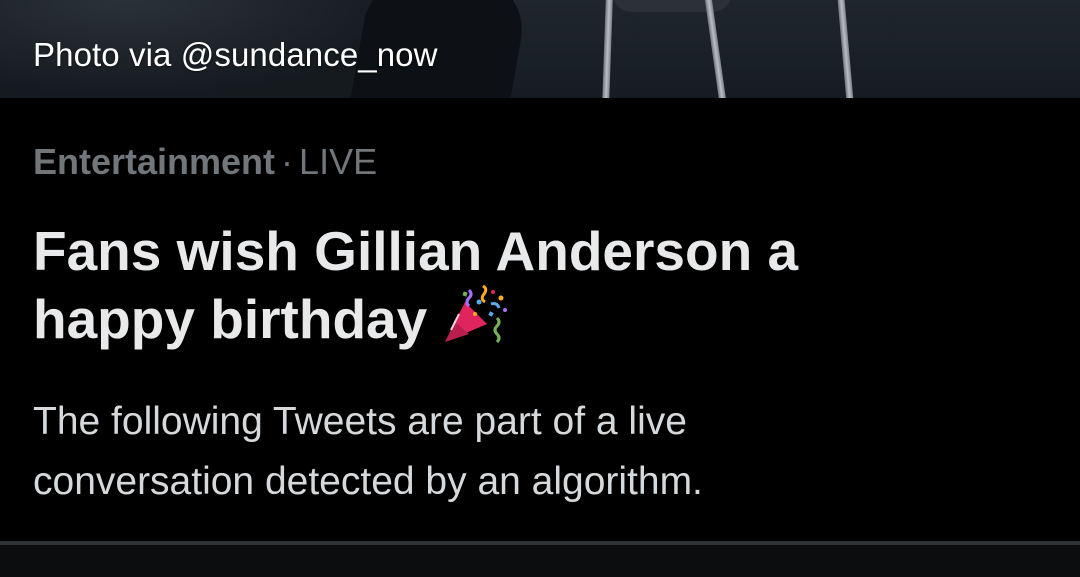  I want to click on headline-line-1: Fans wish Gillian Anderson a, so click(416, 251).